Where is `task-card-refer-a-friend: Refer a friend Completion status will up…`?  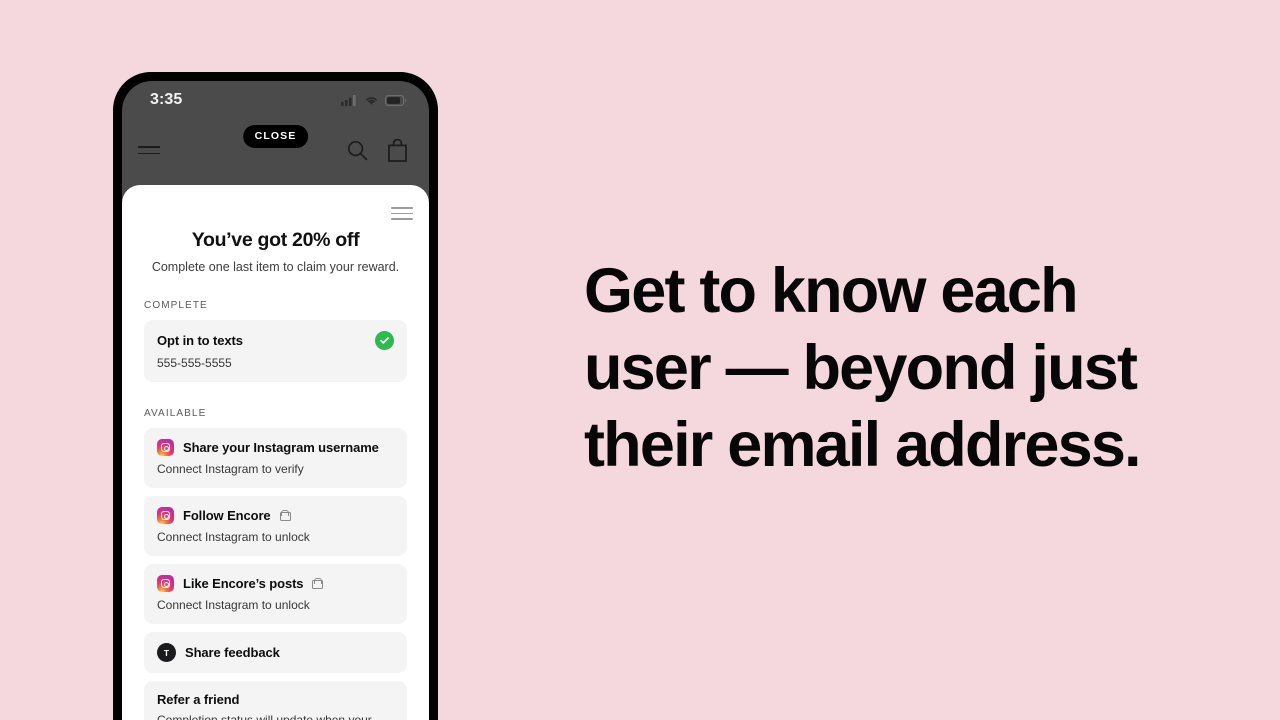
task-card-refer-a-friend: Refer a friend Completion status will up… is located at coordinates (275, 700).